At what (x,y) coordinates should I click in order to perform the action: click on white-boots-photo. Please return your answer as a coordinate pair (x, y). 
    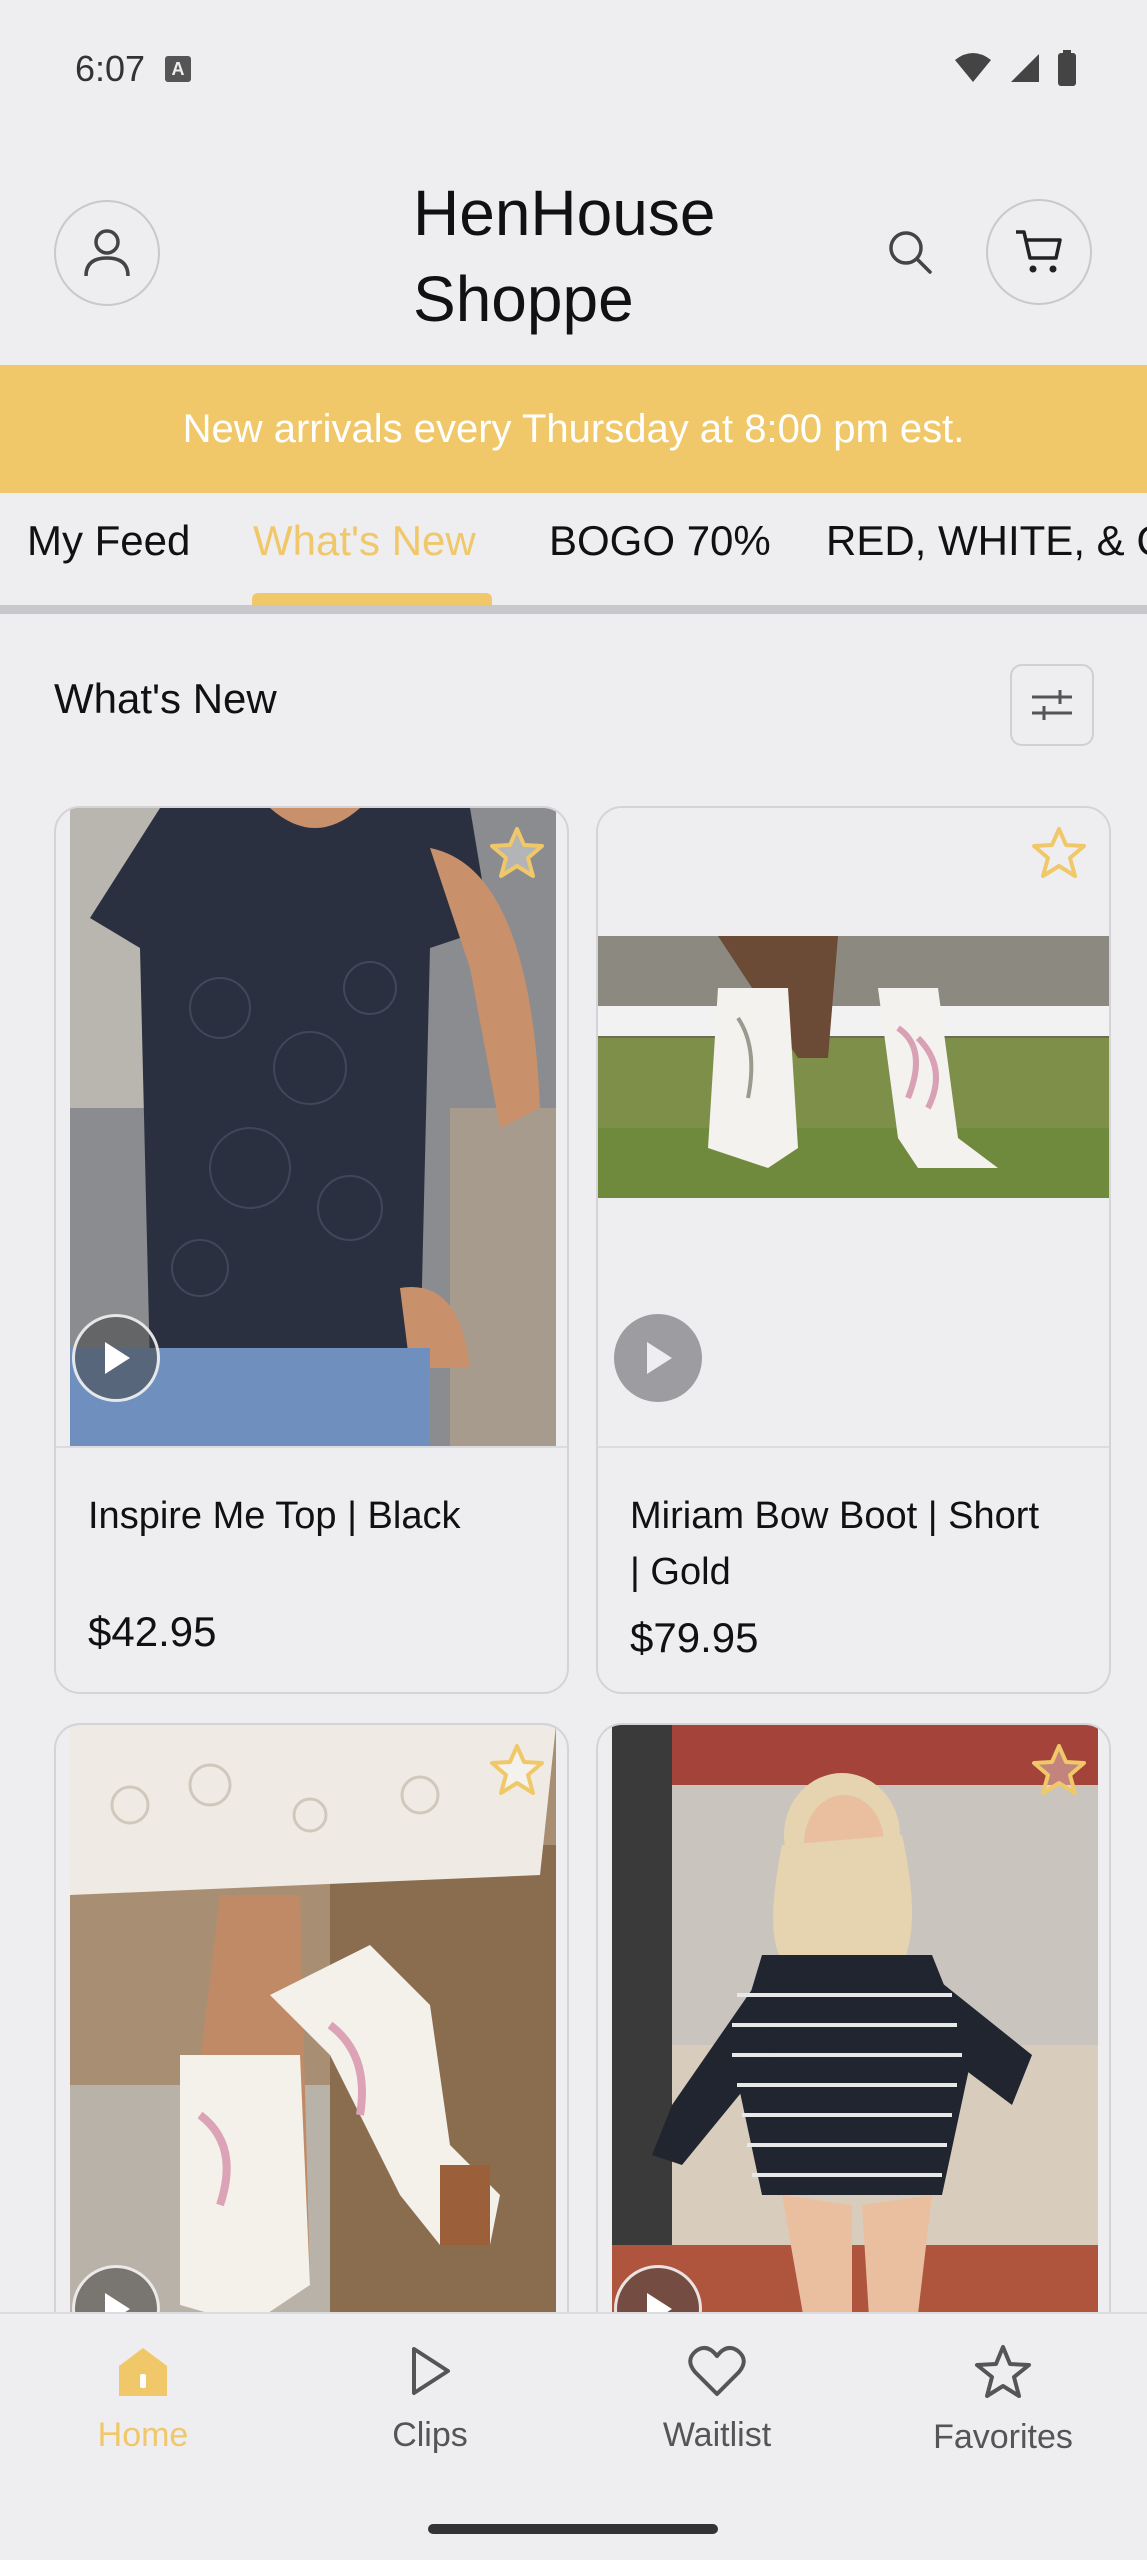
    Looking at the image, I should click on (313, 2043).